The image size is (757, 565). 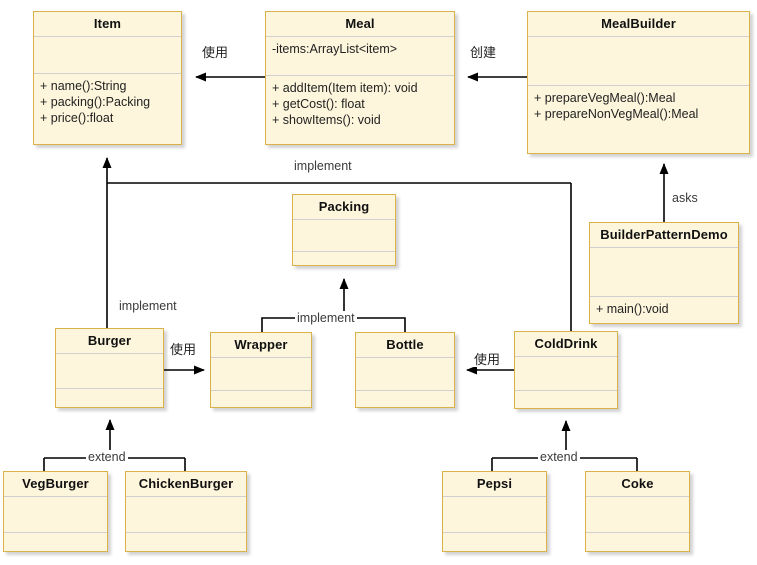 I want to click on class-box-chickenburger: ChickenBurger, so click(x=186, y=511).